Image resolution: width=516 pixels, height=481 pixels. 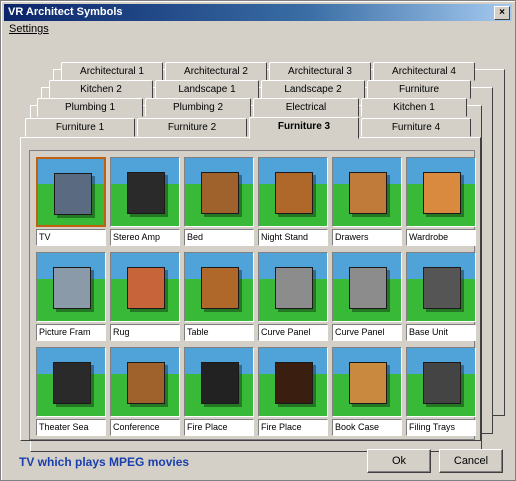 I want to click on symbol-label: Theater Sea, so click(x=71, y=427).